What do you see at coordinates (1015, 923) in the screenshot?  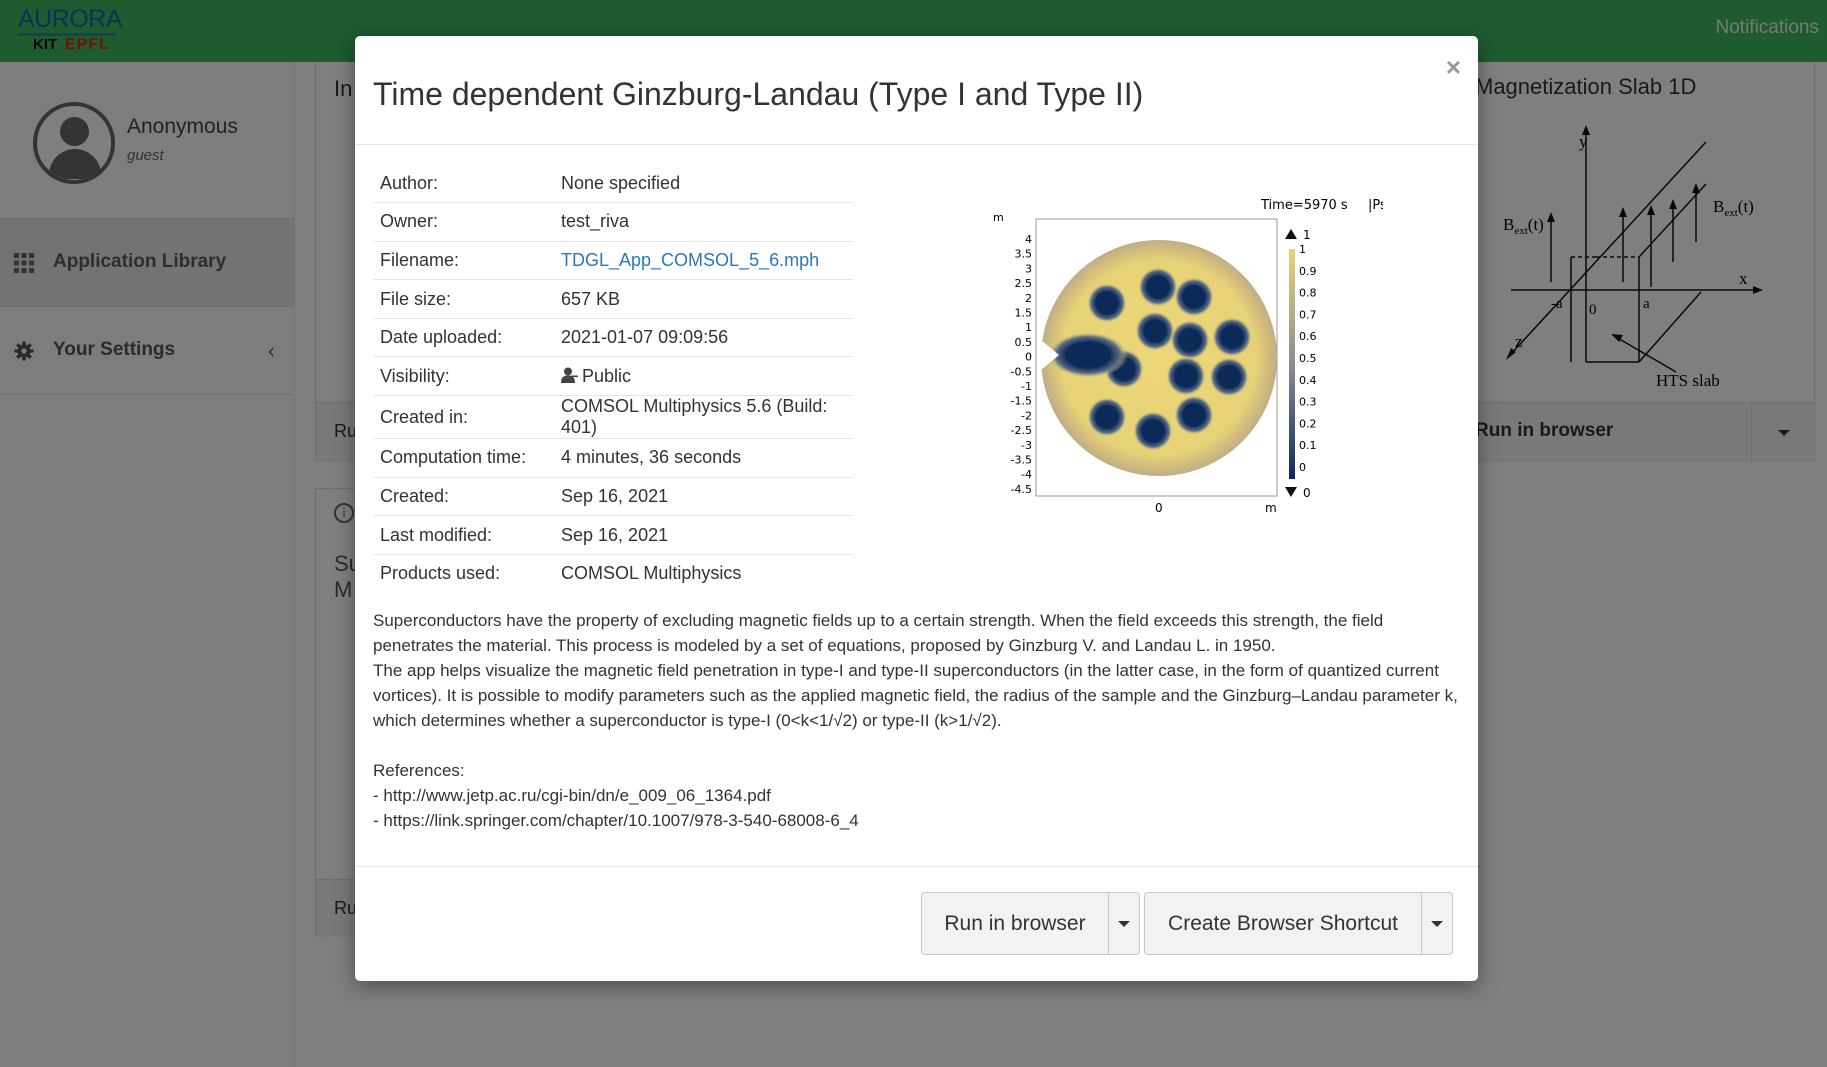 I see `run-in-browser-button: Run in browser` at bounding box center [1015, 923].